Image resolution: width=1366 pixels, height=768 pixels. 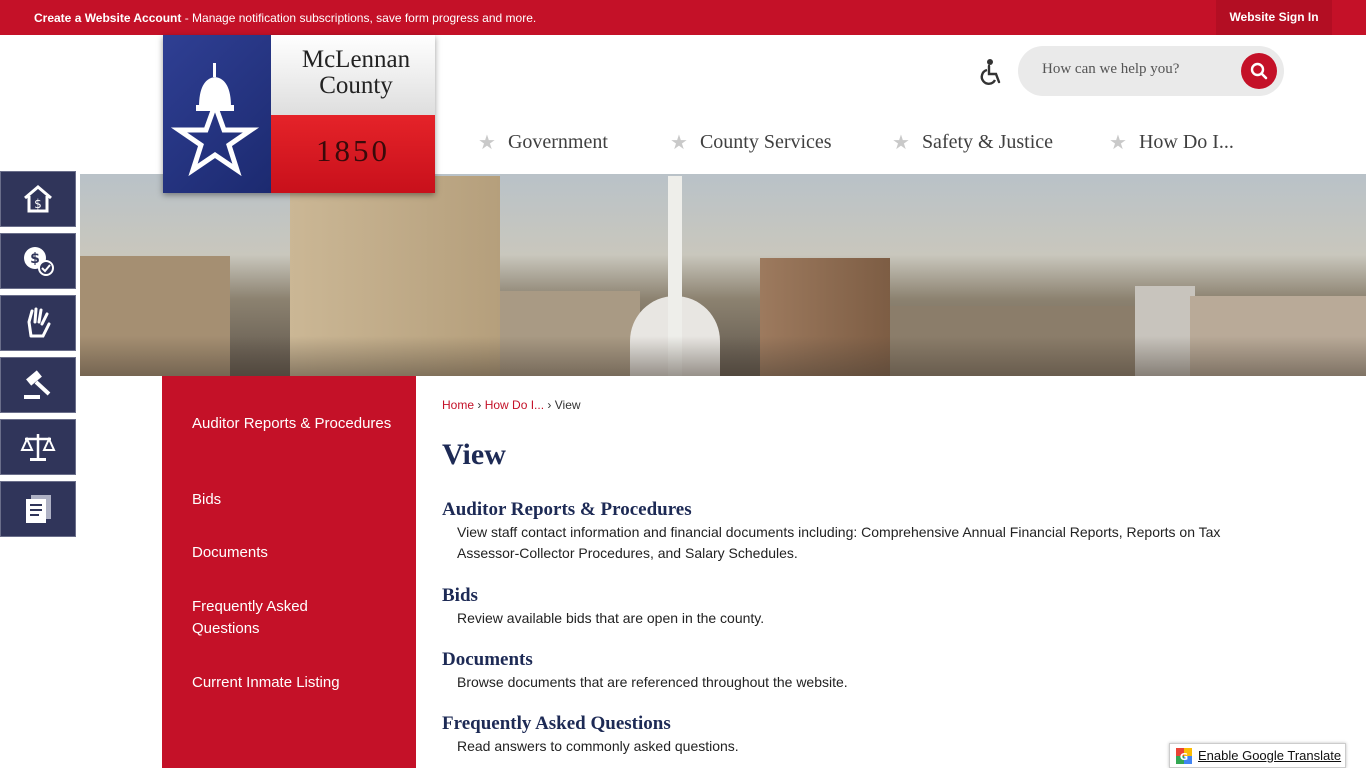 I want to click on google-translate-widget: G Enable Google Translate, so click(x=1257, y=755).